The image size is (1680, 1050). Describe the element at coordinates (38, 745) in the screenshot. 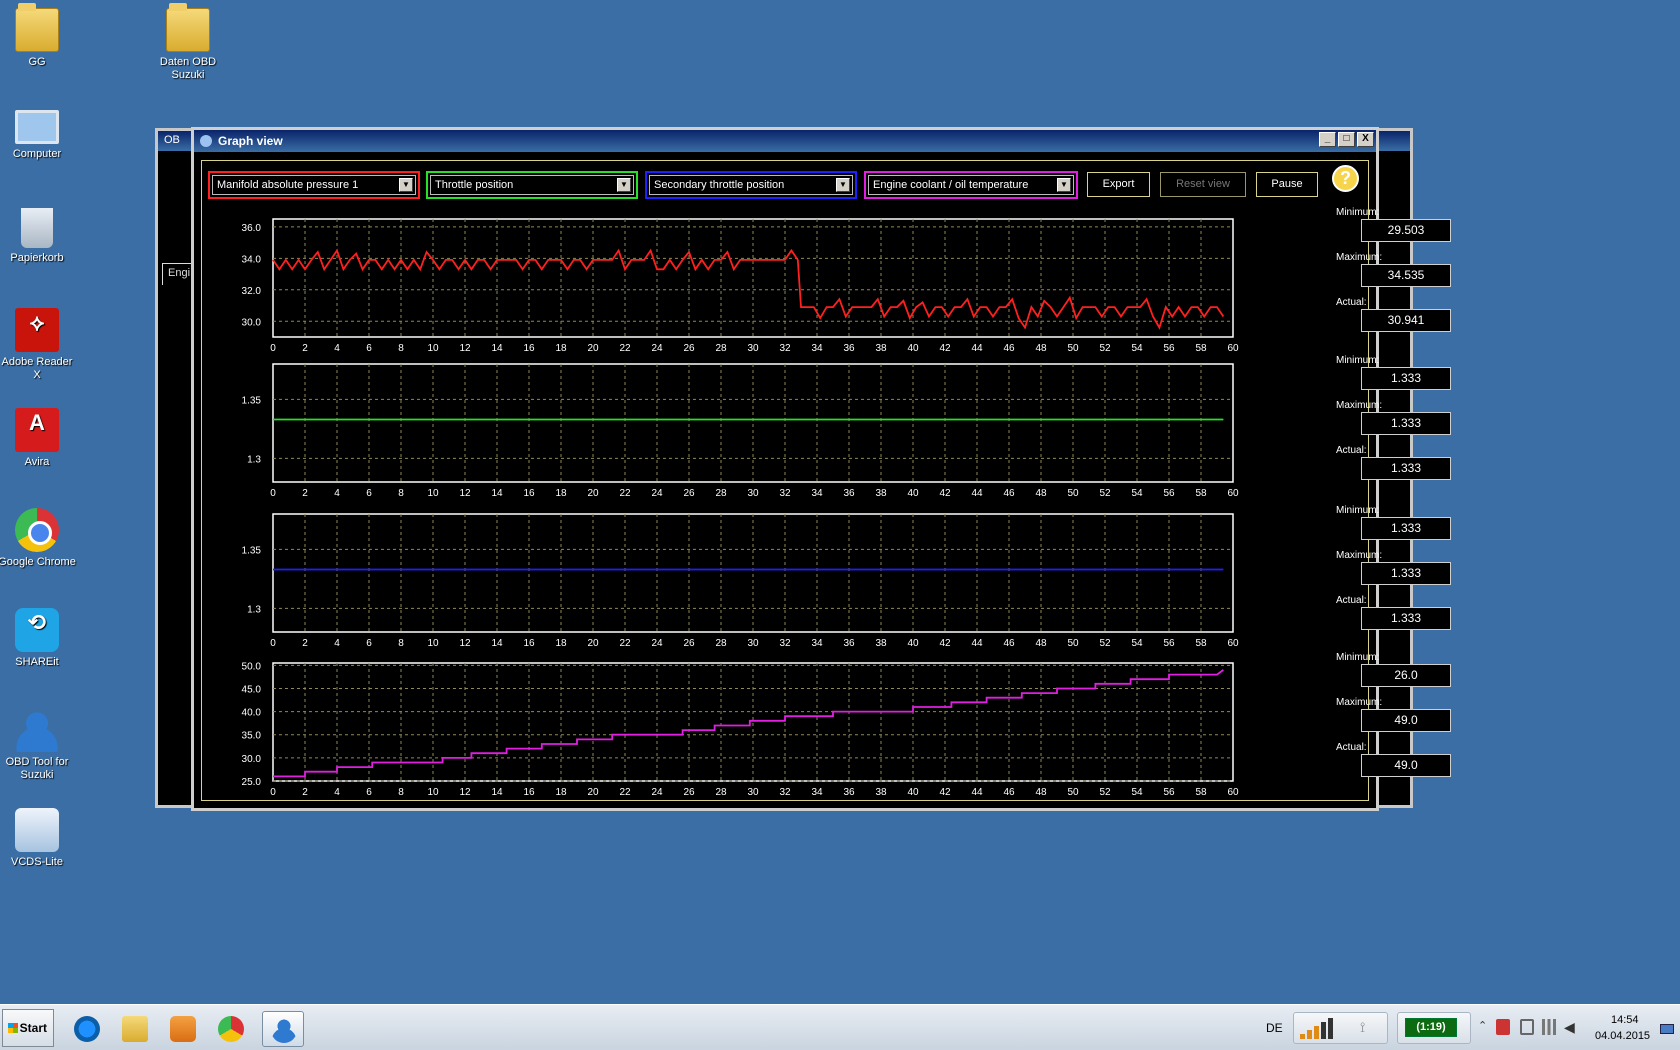

I see `desktop-icon-obd-tool: OBD Tool for Suzuki` at that location.